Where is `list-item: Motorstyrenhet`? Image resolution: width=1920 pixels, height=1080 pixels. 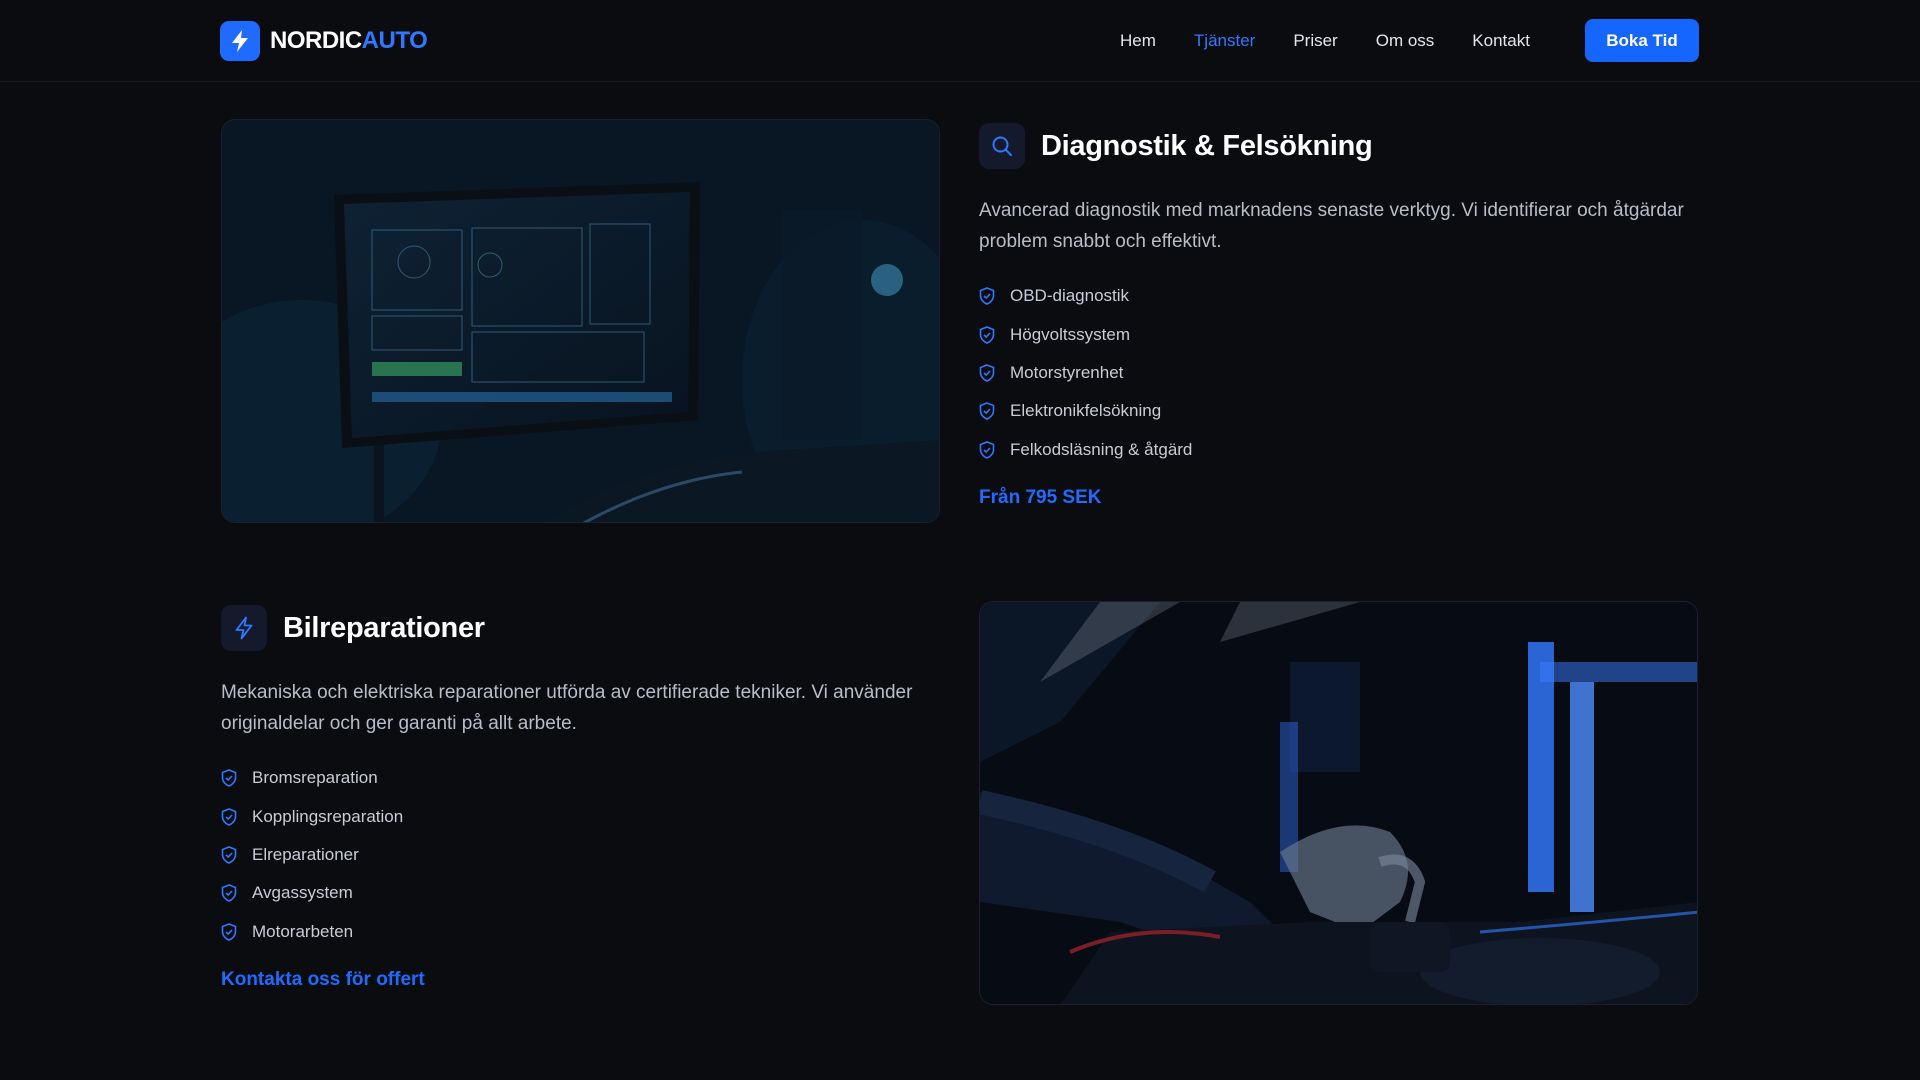
list-item: Motorstyrenhet is located at coordinates (1339, 373).